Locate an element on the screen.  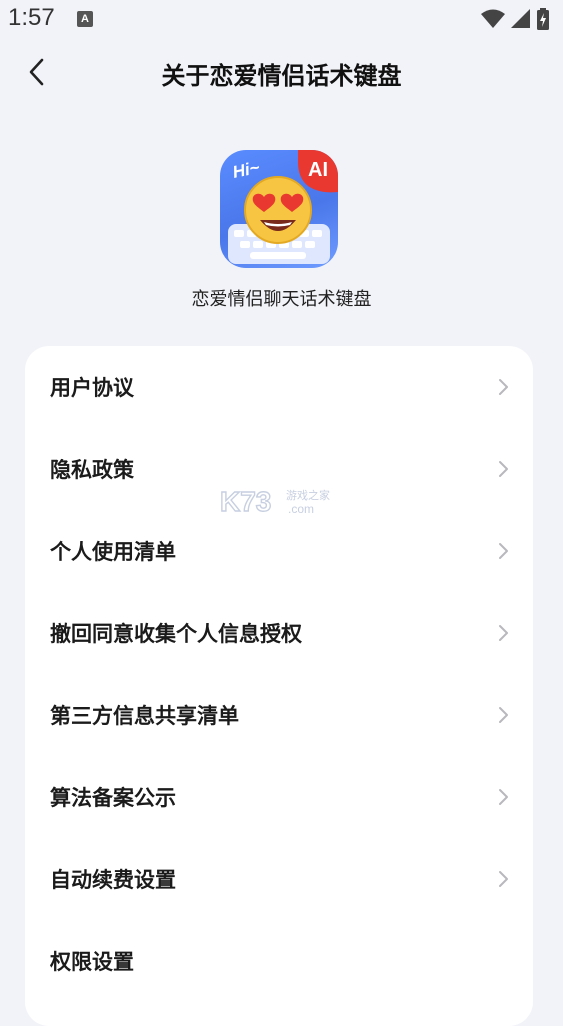
app-icon: AI Hi~ is located at coordinates (279, 209).